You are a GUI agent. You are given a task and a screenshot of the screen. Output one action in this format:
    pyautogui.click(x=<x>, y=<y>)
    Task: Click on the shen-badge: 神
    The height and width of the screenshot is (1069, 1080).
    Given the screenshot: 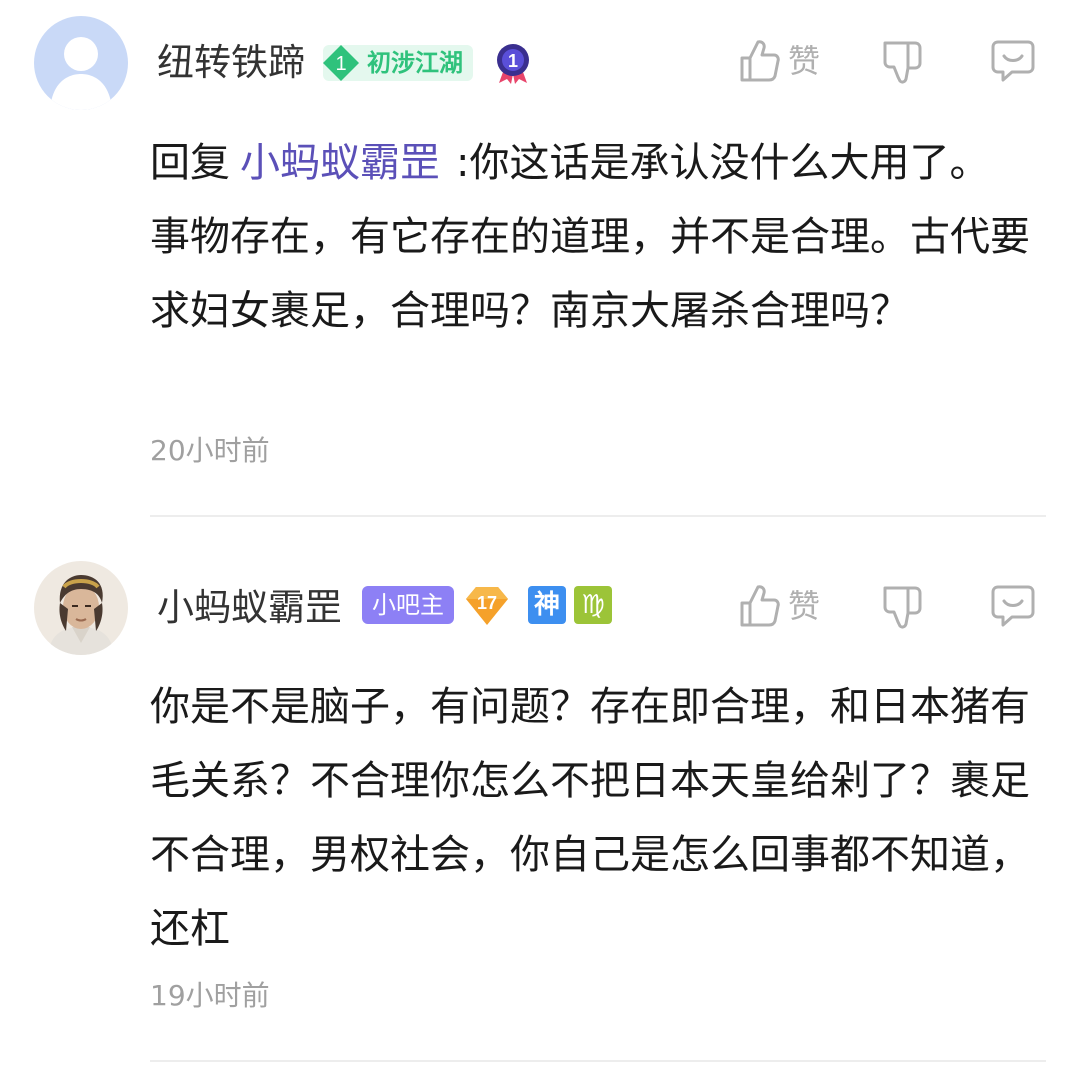 What is the action you would take?
    pyautogui.click(x=547, y=605)
    